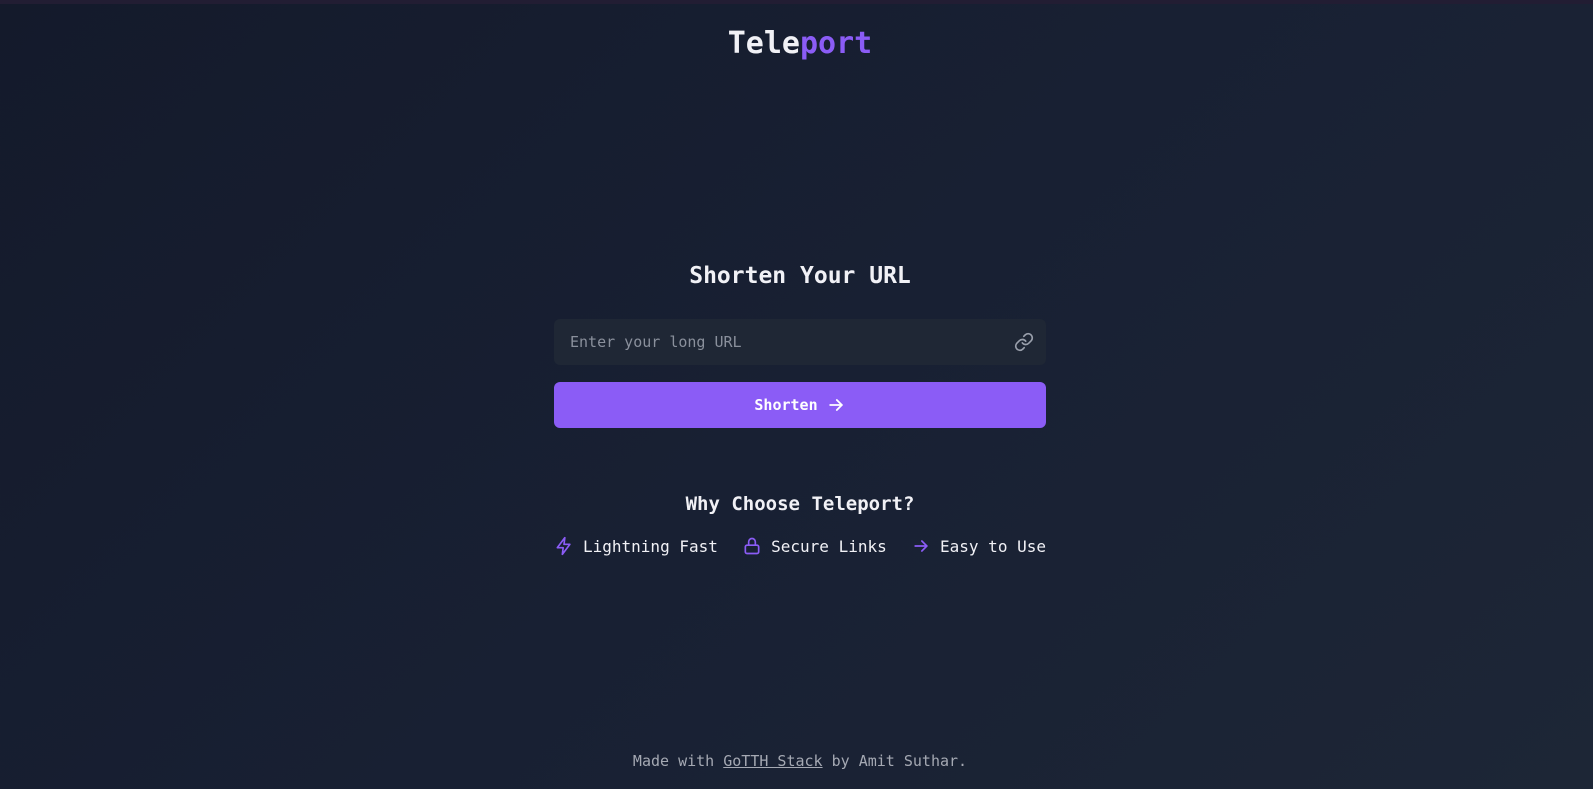 Image resolution: width=1593 pixels, height=789 pixels. Describe the element at coordinates (993, 546) in the screenshot. I see `feature-label: Easy to Use` at that location.